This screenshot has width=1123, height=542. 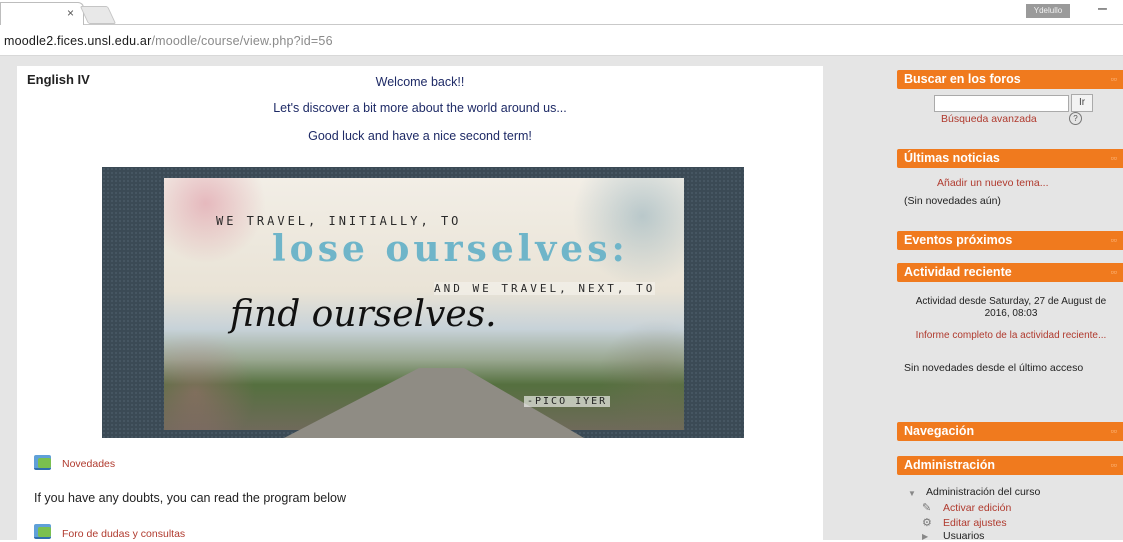 I want to click on new-tab-button, so click(x=98, y=15).